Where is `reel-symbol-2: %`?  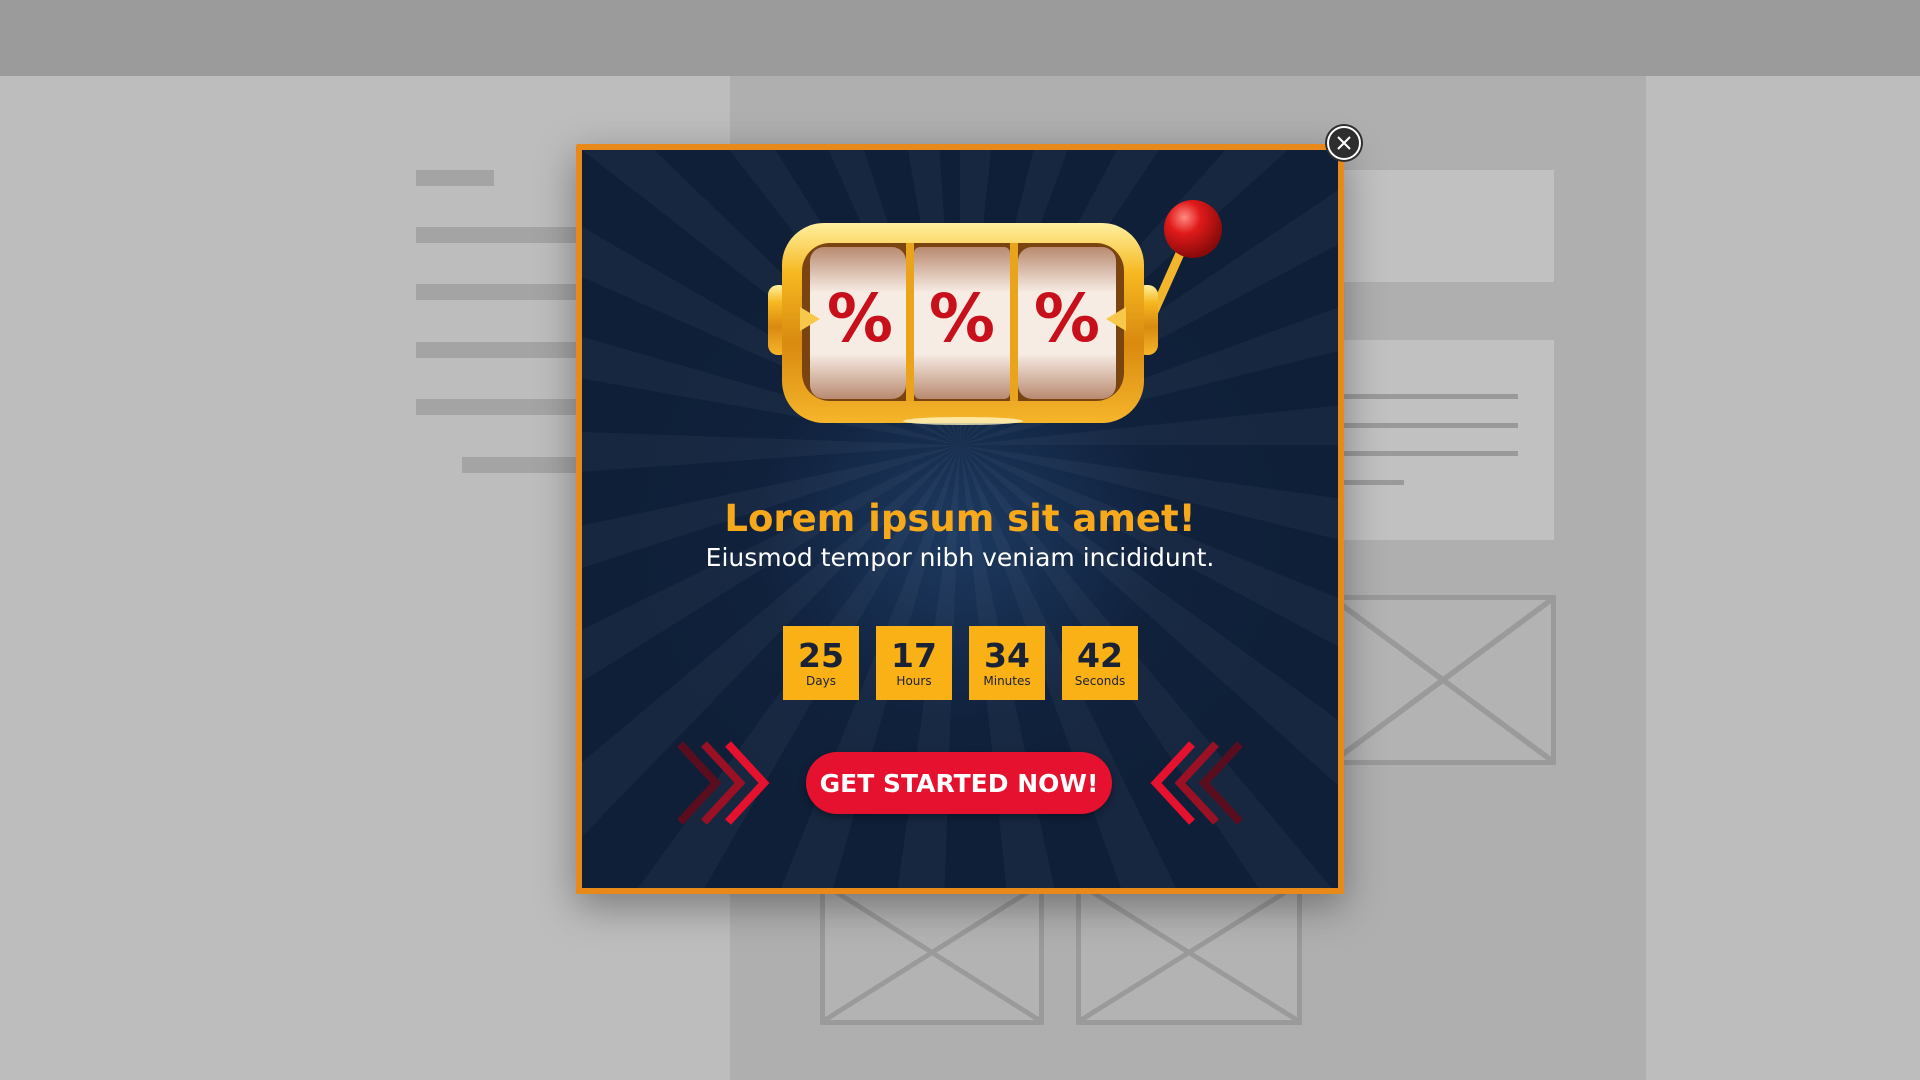 reel-symbol-2: % is located at coordinates (962, 318).